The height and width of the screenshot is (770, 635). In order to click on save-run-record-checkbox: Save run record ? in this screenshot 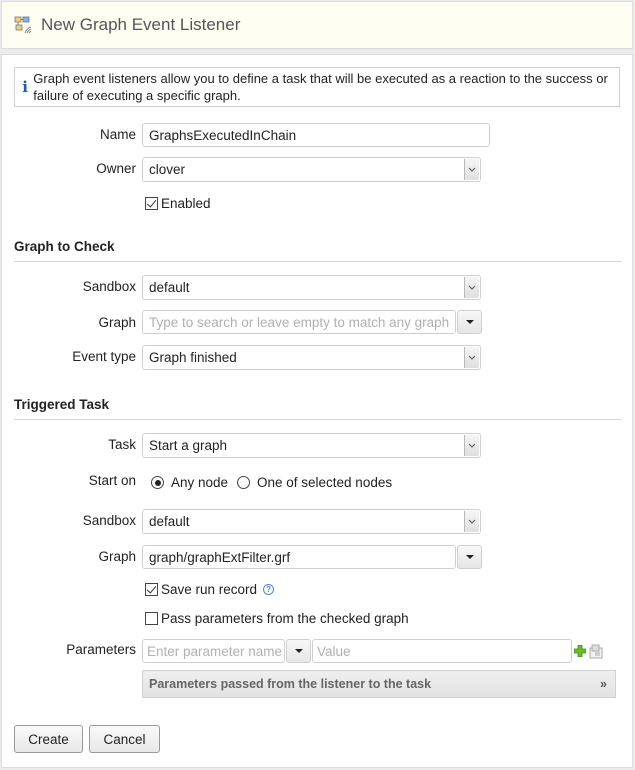, I will do `click(210, 589)`.